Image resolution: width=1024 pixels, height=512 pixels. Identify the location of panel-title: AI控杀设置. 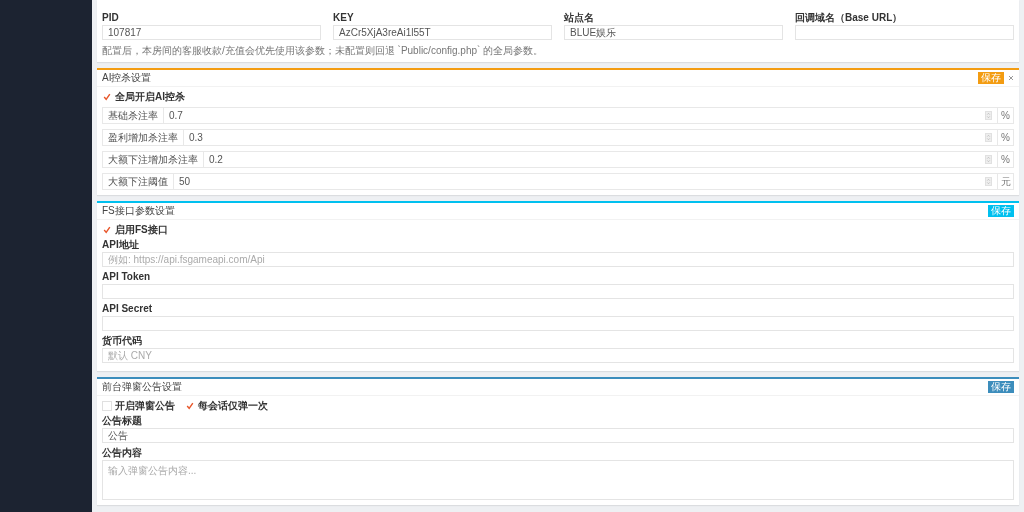
(127, 78).